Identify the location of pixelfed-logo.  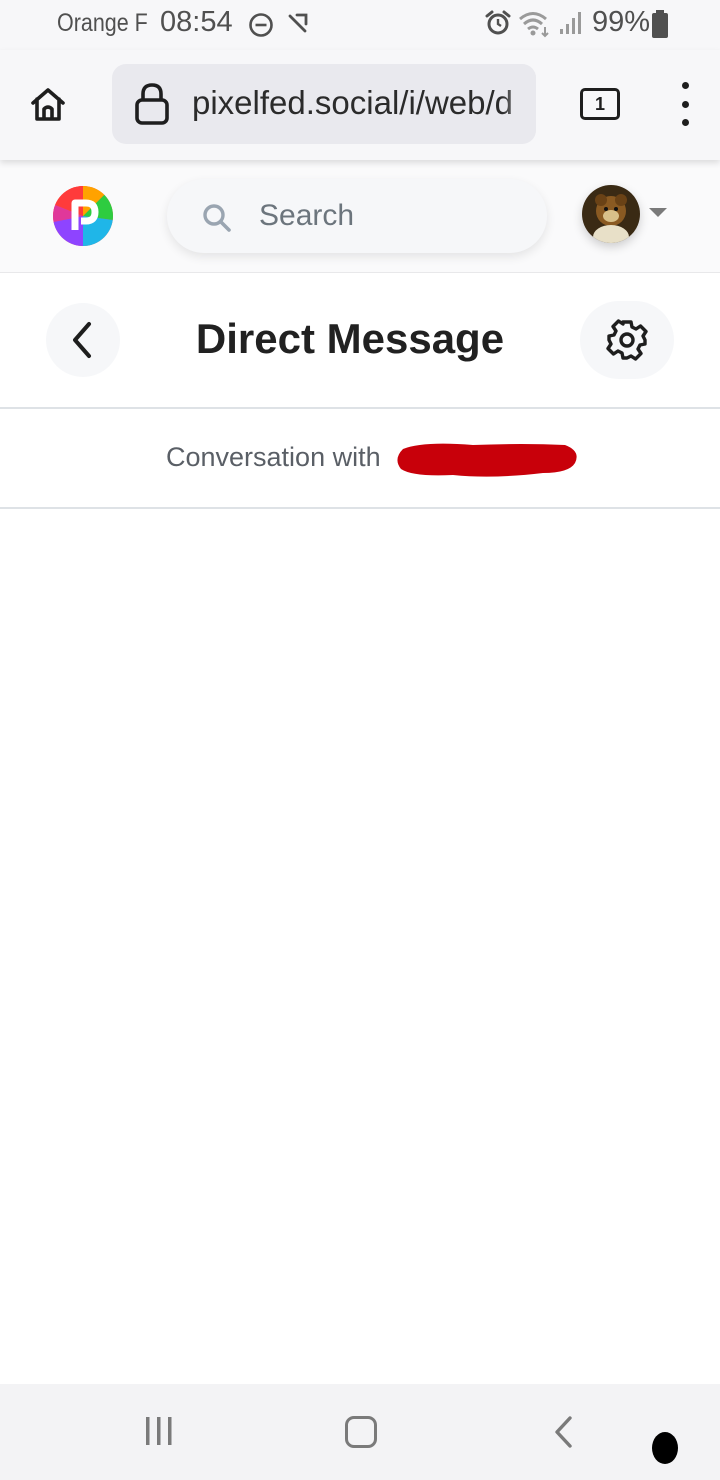
(83, 216).